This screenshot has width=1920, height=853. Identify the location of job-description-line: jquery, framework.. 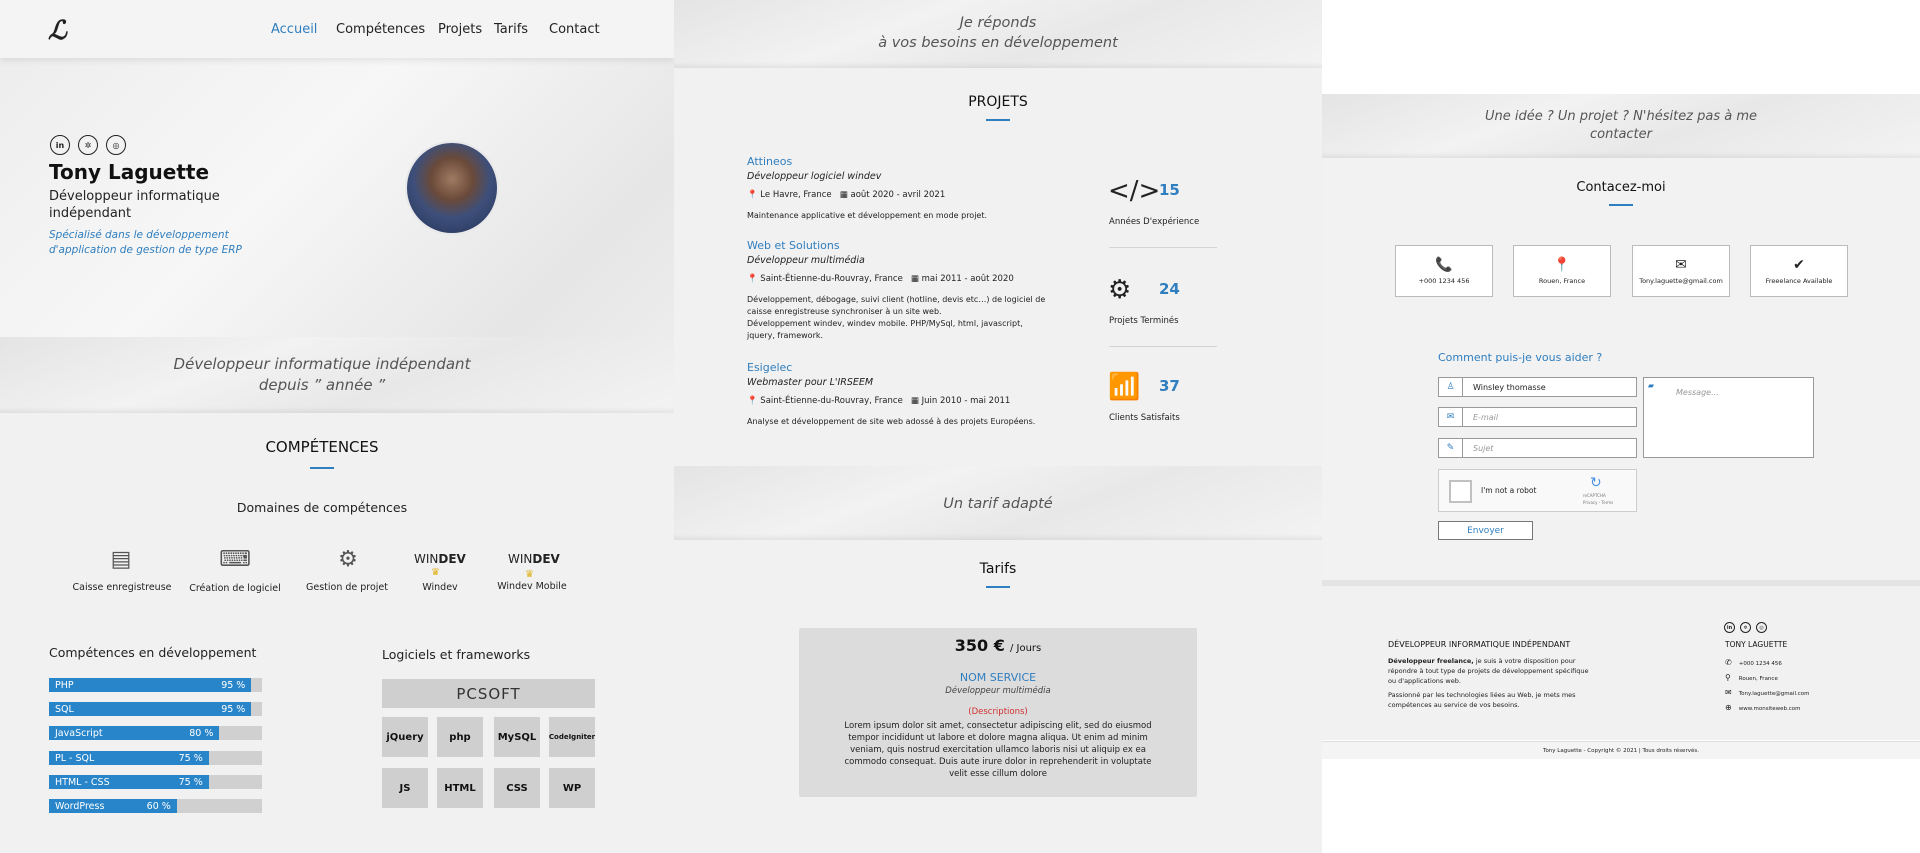
(785, 335).